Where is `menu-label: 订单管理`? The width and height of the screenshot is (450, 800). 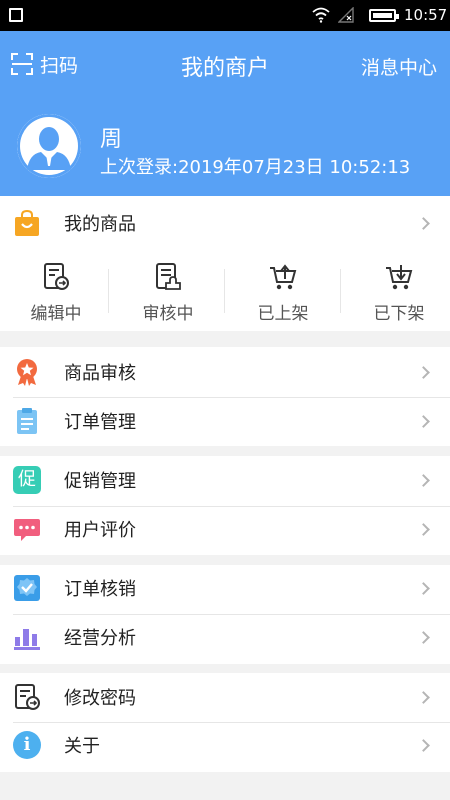 menu-label: 订单管理 is located at coordinates (100, 422).